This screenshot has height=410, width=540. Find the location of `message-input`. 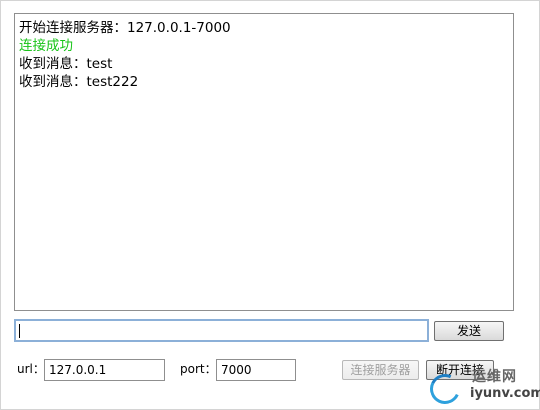

message-input is located at coordinates (221, 330).